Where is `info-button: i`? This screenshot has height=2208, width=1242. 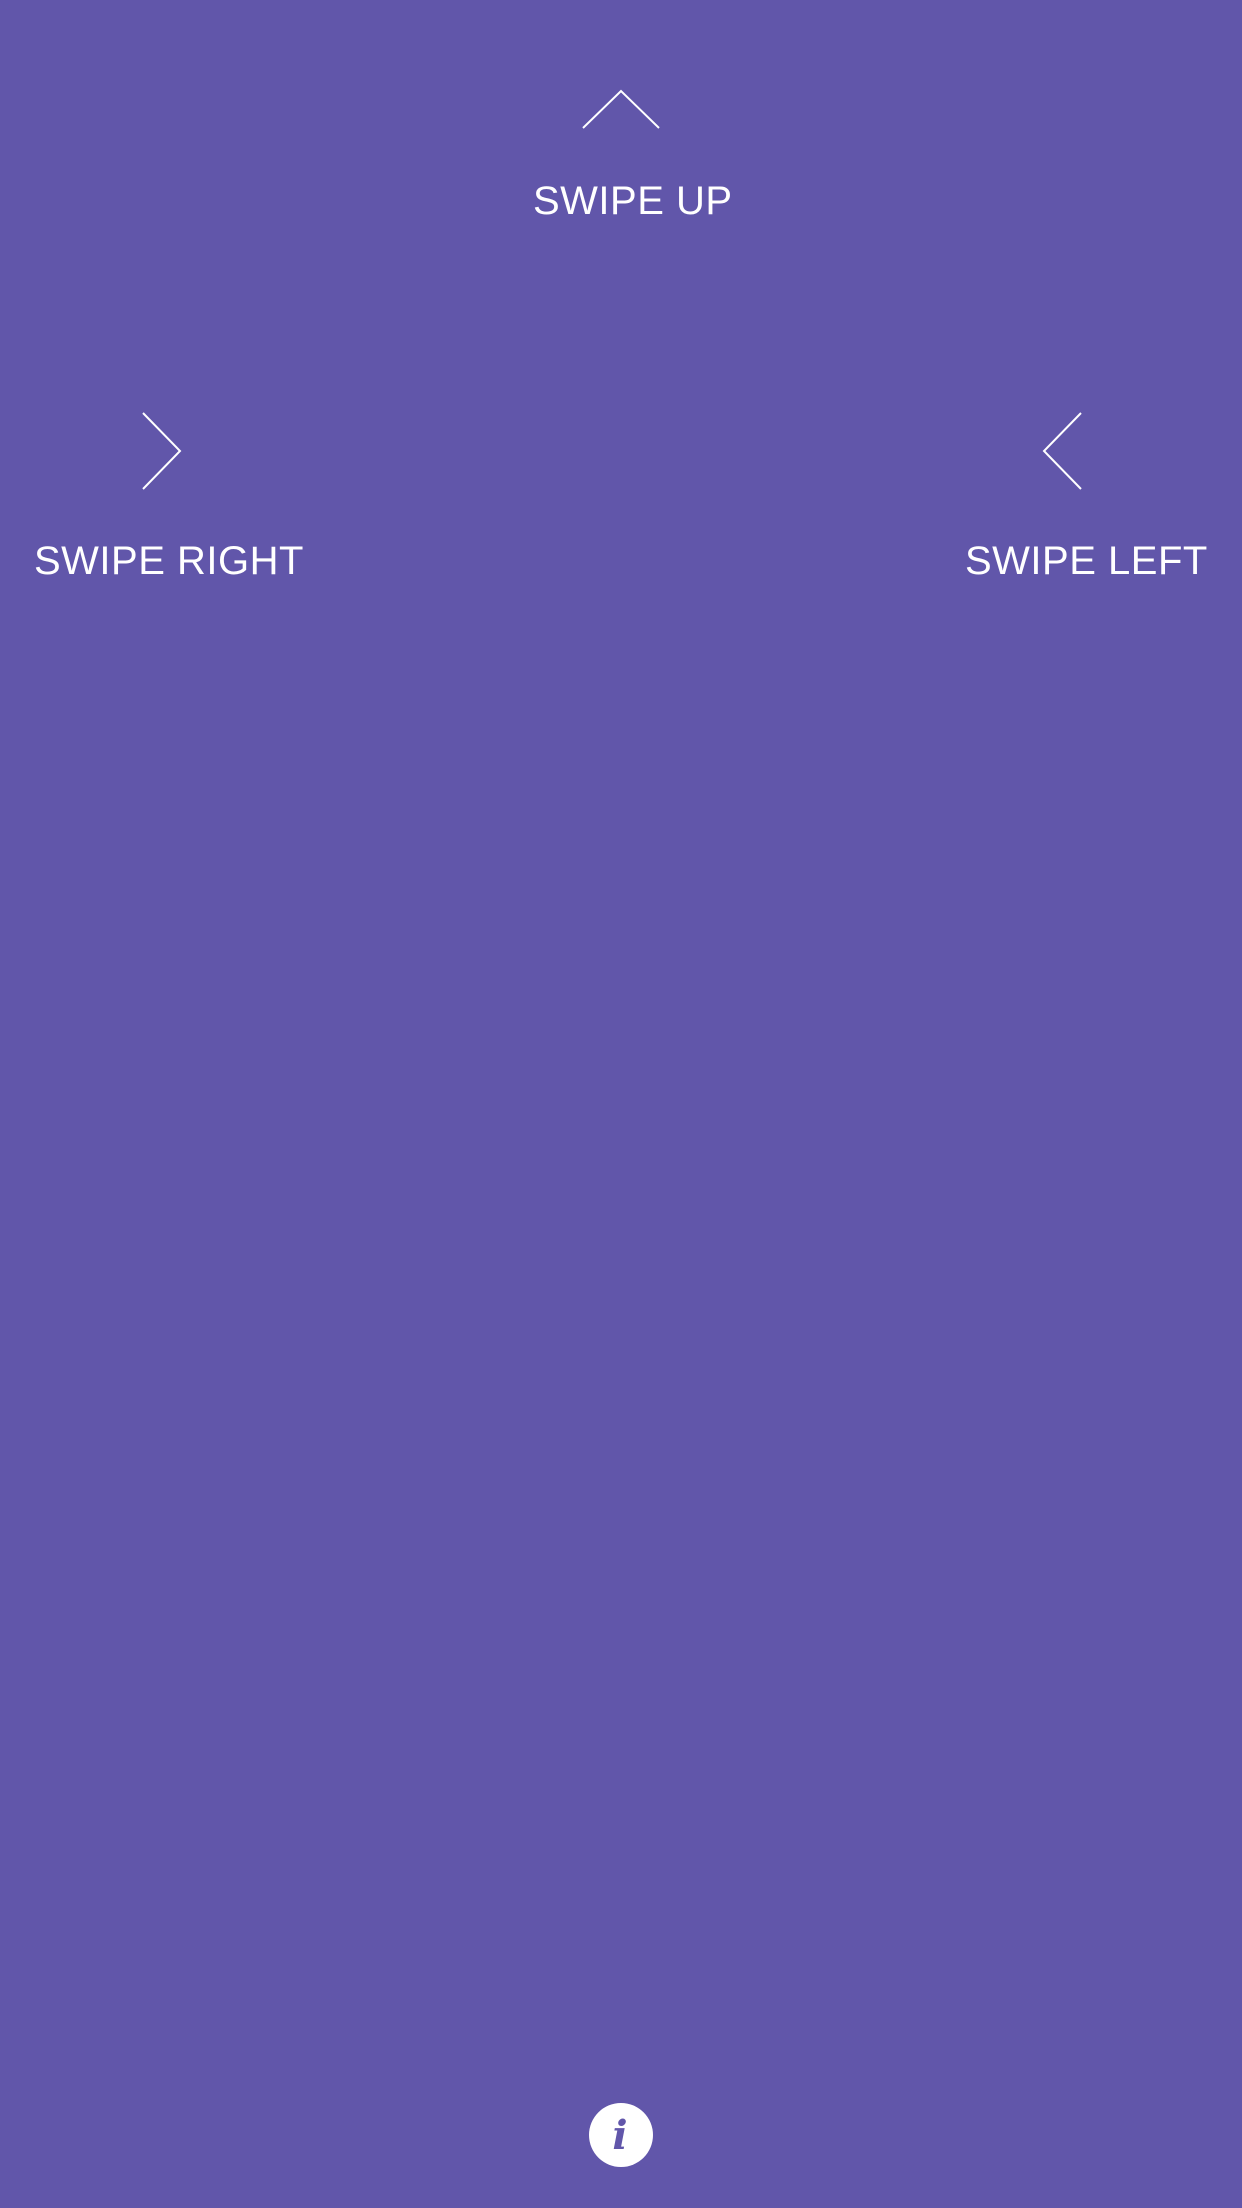 info-button: i is located at coordinates (621, 2135).